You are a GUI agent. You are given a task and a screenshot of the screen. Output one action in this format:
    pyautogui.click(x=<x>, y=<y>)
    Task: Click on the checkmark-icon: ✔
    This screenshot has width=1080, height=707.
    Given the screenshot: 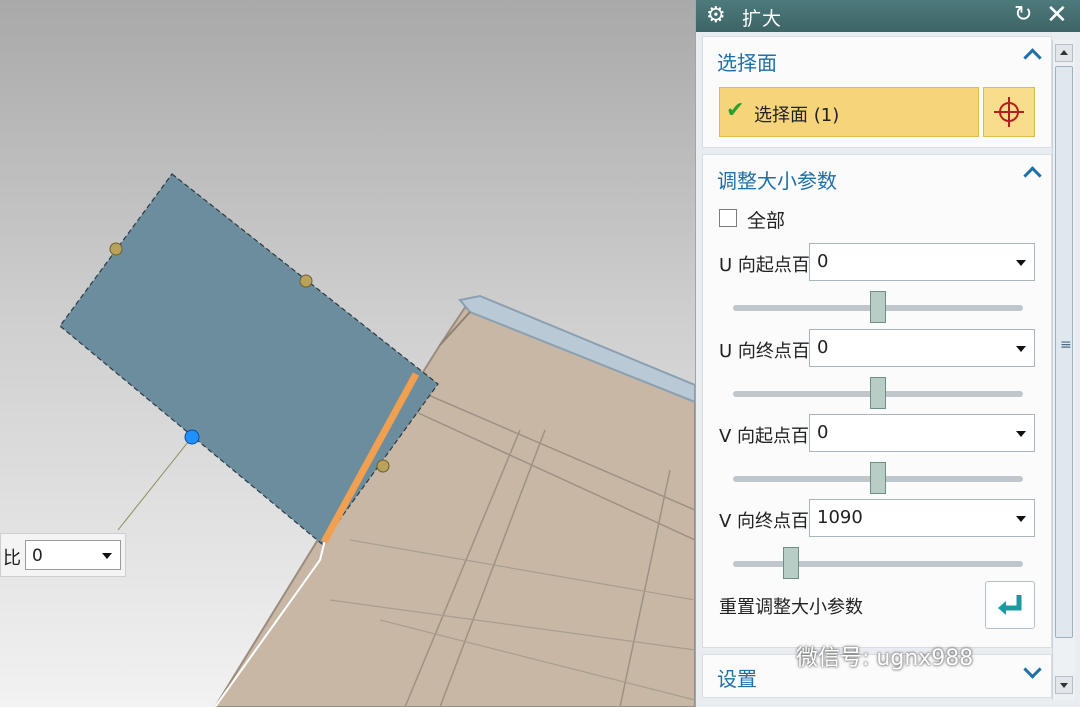 What is the action you would take?
    pyautogui.click(x=735, y=110)
    